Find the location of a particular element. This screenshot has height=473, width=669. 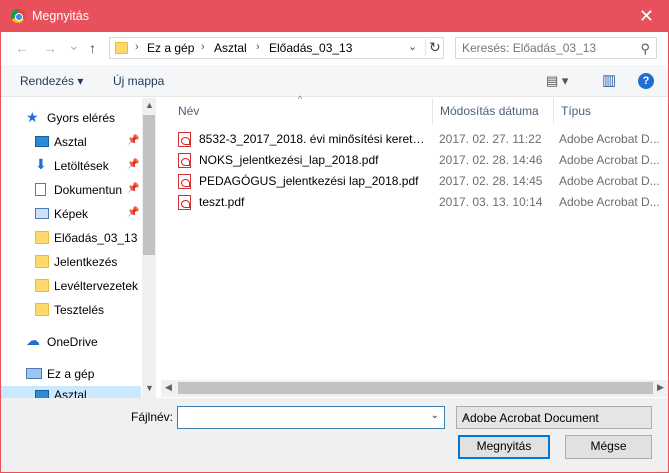

desktop-icon is located at coordinates (42, 394).